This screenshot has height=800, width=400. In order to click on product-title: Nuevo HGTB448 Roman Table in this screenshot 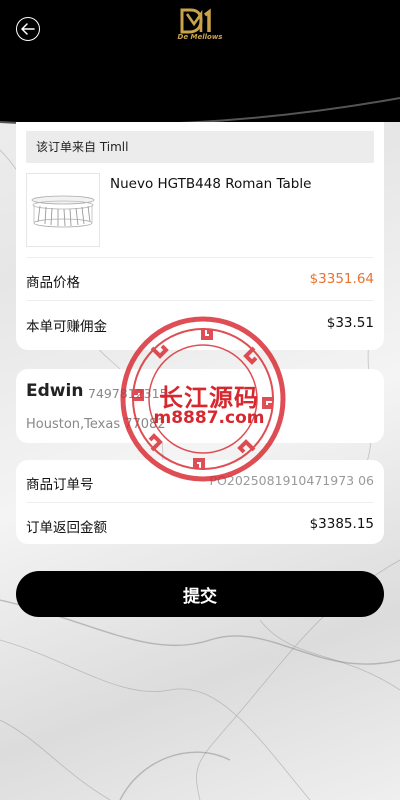, I will do `click(211, 184)`.